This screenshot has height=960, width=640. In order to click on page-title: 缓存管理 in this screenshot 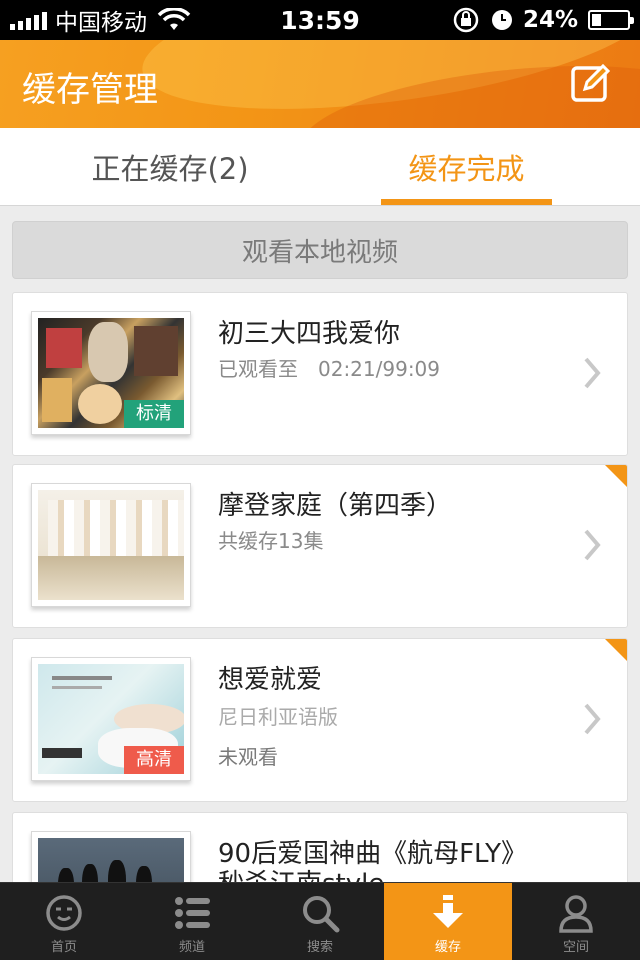, I will do `click(90, 90)`.